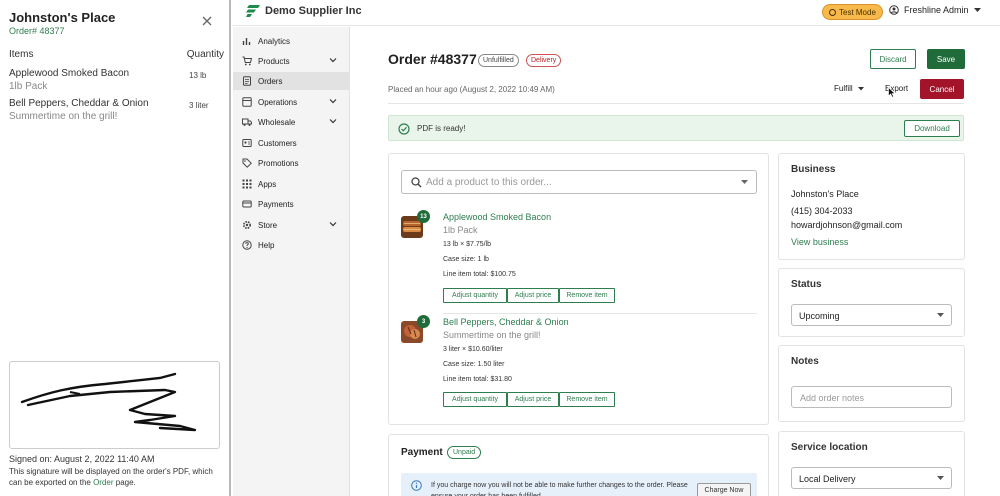  I want to click on sidebar-item-promotions: Promotions, so click(291, 163).